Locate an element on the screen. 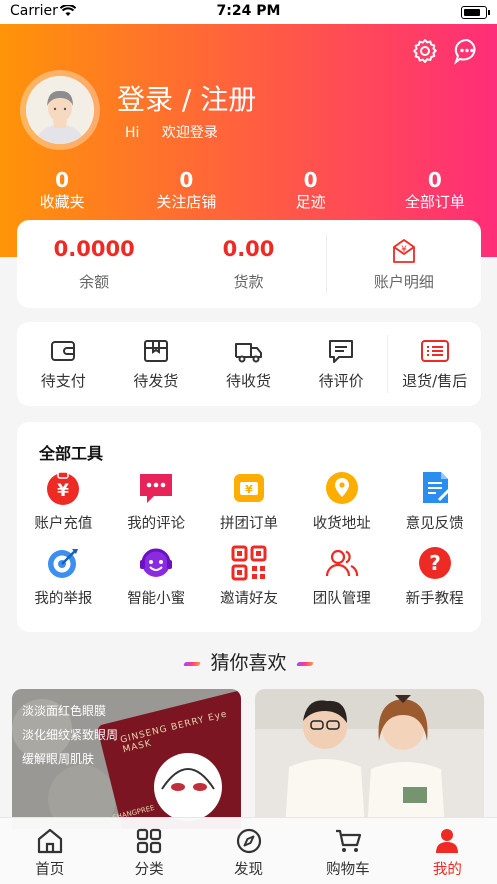 This screenshot has width=497, height=884. tool-recharge: ¥ 账户充值 is located at coordinates (63, 501).